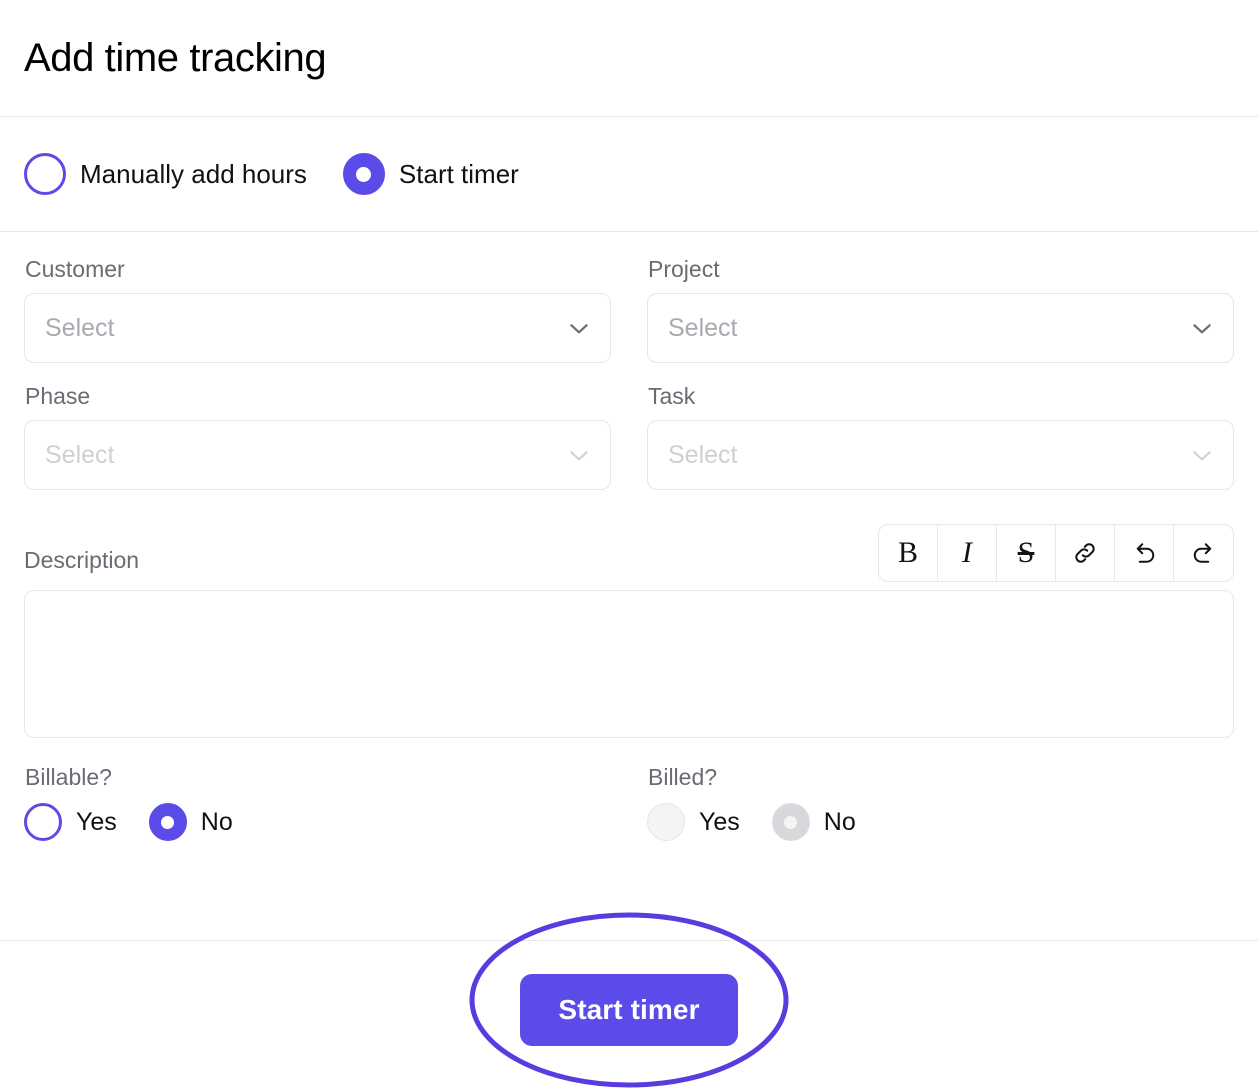  What do you see at coordinates (629, 58) in the screenshot?
I see `modal-header: Add time tracking` at bounding box center [629, 58].